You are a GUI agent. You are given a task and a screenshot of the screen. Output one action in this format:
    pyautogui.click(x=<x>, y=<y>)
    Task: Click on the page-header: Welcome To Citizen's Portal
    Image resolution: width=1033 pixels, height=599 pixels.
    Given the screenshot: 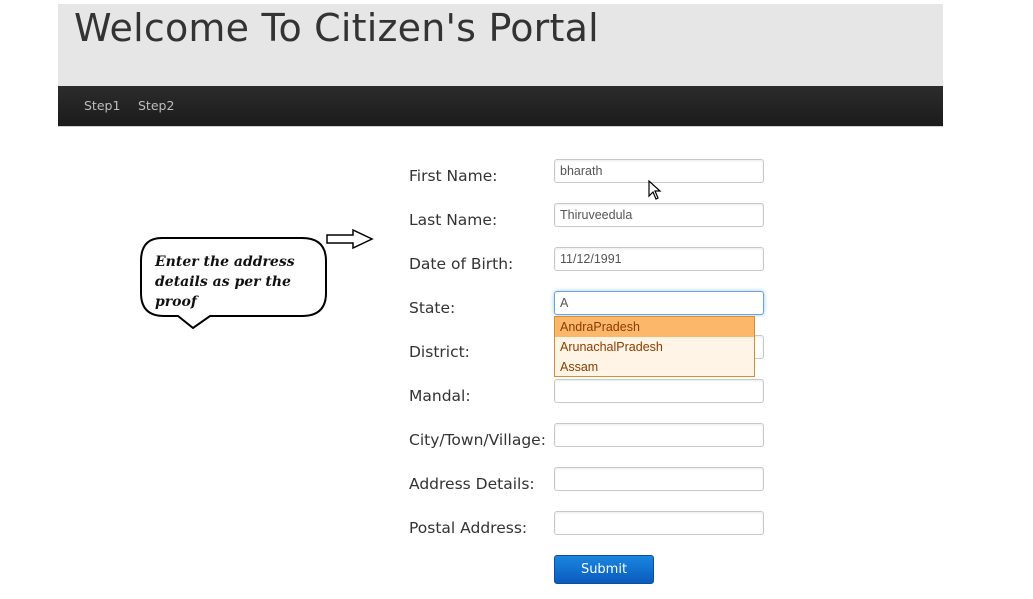 What is the action you would take?
    pyautogui.click(x=500, y=45)
    